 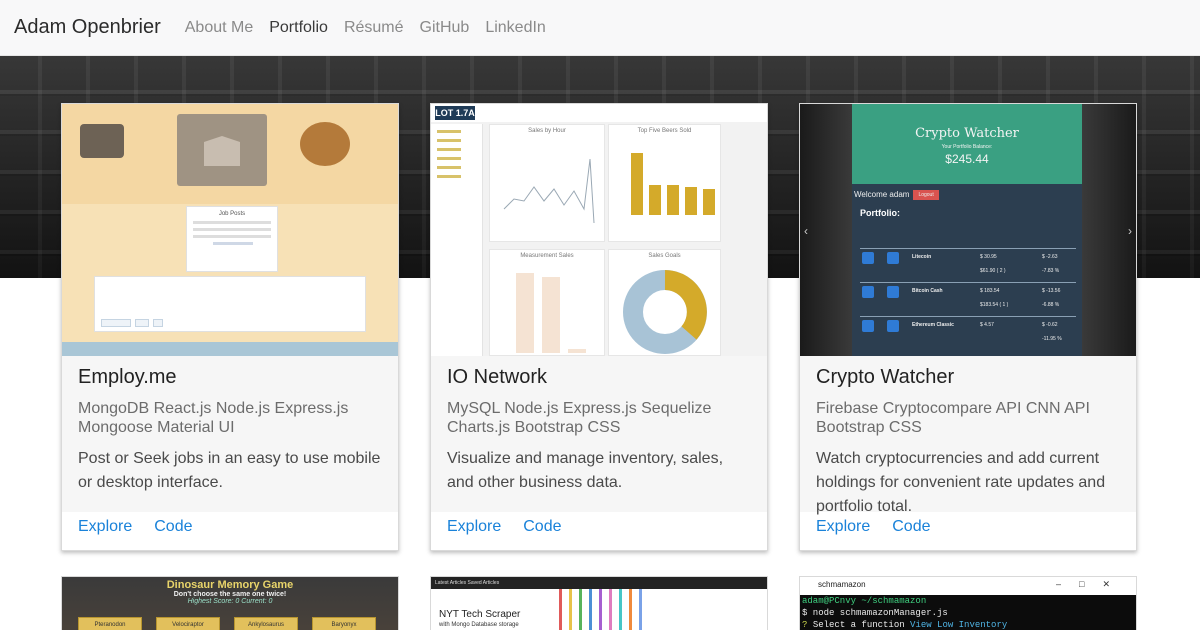 What do you see at coordinates (374, 28) in the screenshot?
I see `nav-resume: Résumé` at bounding box center [374, 28].